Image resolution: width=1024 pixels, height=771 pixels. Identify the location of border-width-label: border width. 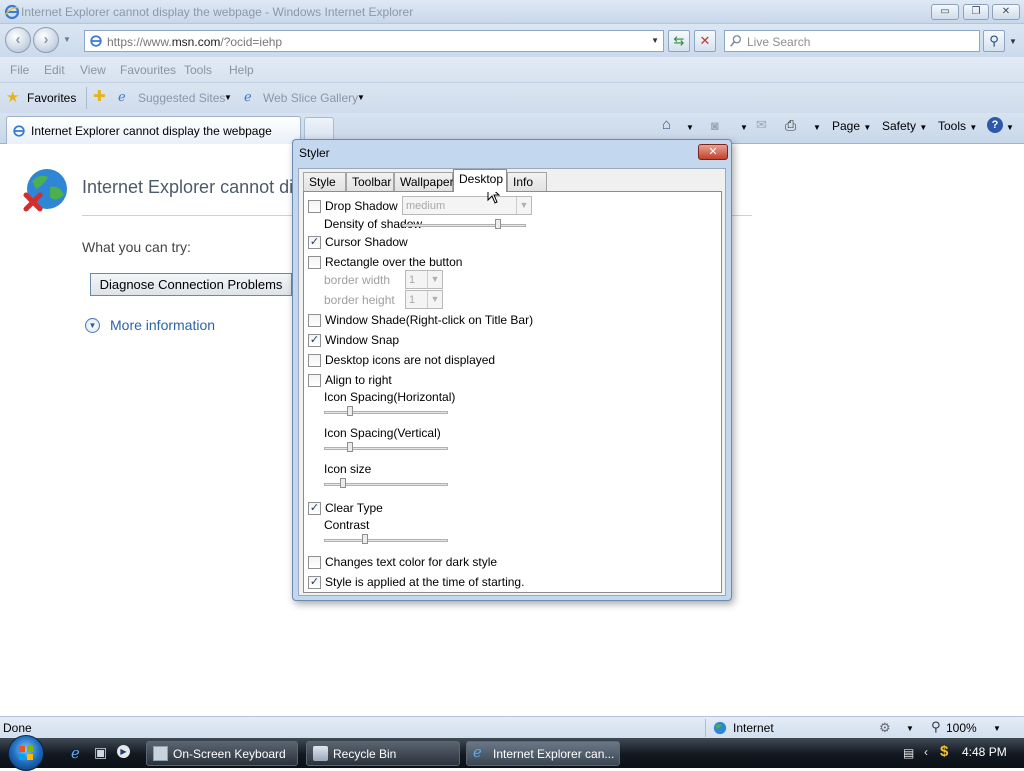
(357, 280).